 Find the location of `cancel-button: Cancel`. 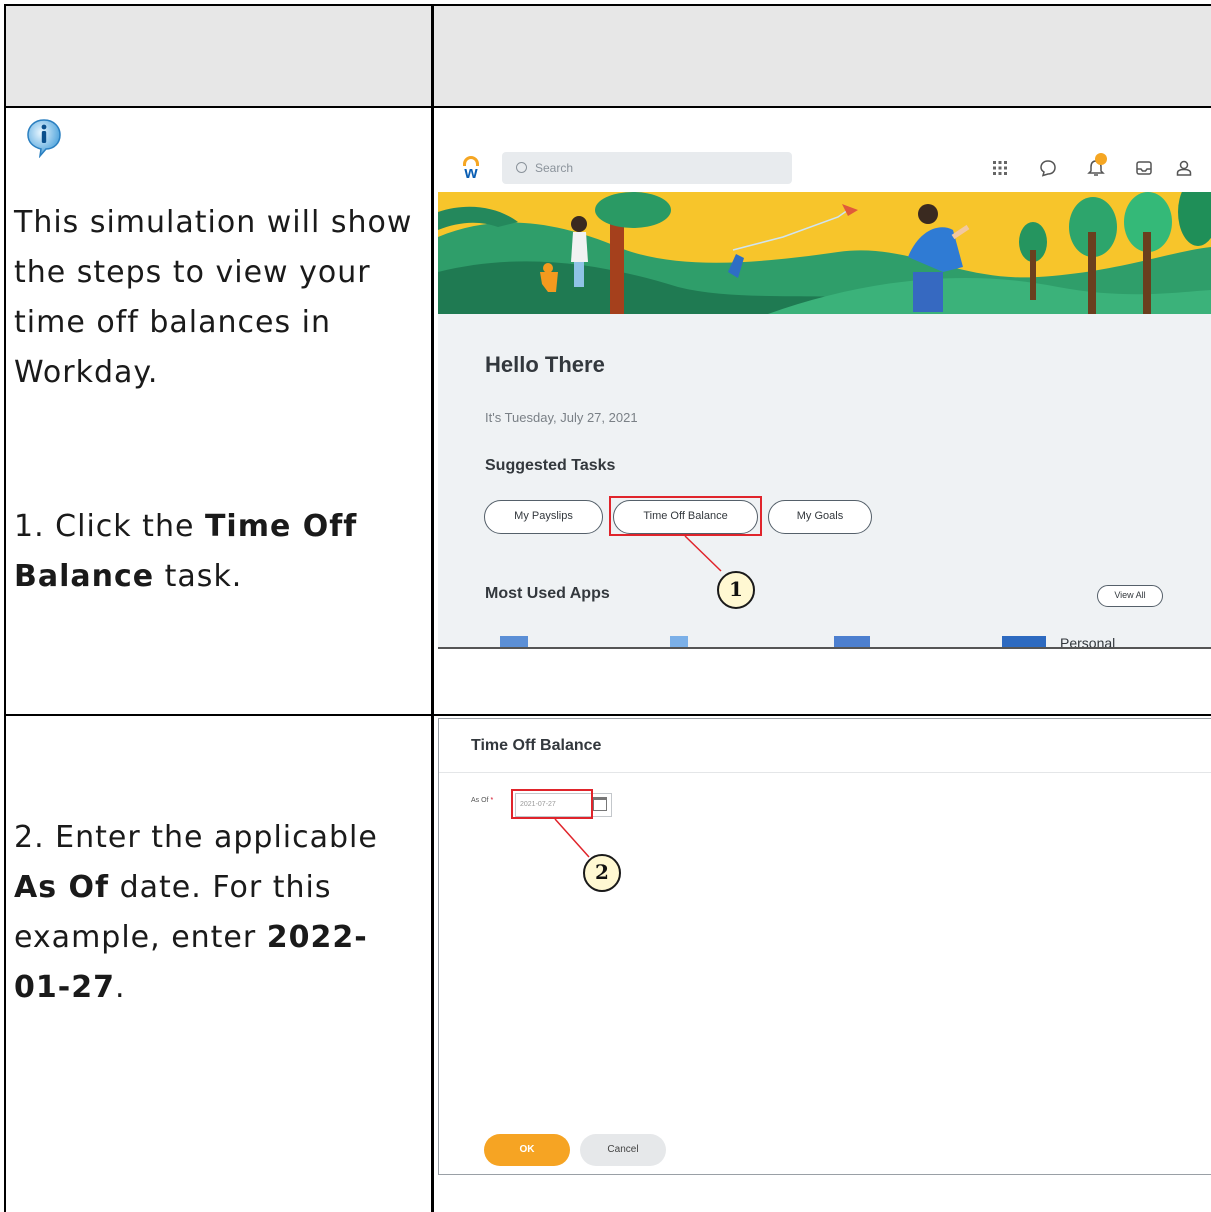

cancel-button: Cancel is located at coordinates (623, 1150).